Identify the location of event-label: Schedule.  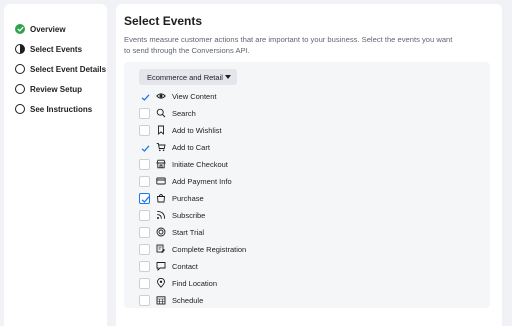
(188, 300).